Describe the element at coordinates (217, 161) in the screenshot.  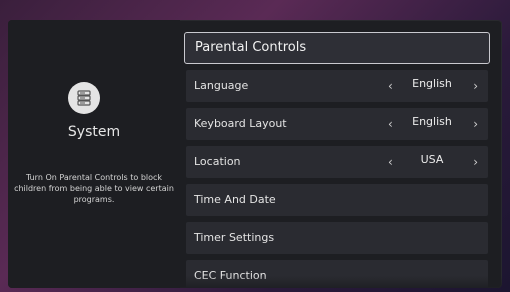
I see `menu-item-label: Location` at that location.